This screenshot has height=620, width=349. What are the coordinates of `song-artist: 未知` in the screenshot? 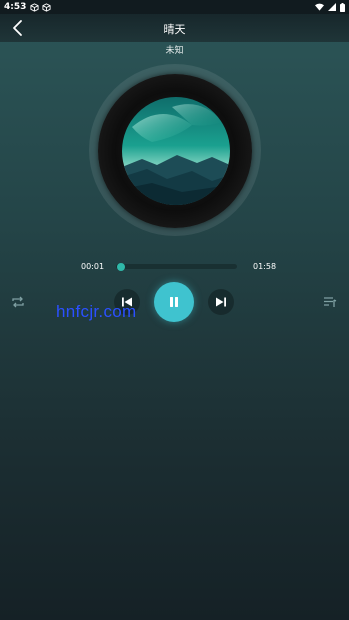 It's located at (174, 51).